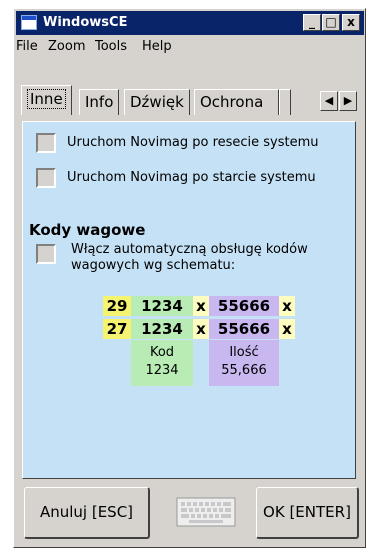 The width and height of the screenshot is (372, 552). Describe the element at coordinates (191, 177) in the screenshot. I see `restart-after-start-label: Uruchom Novimag po starcie systemu` at that location.